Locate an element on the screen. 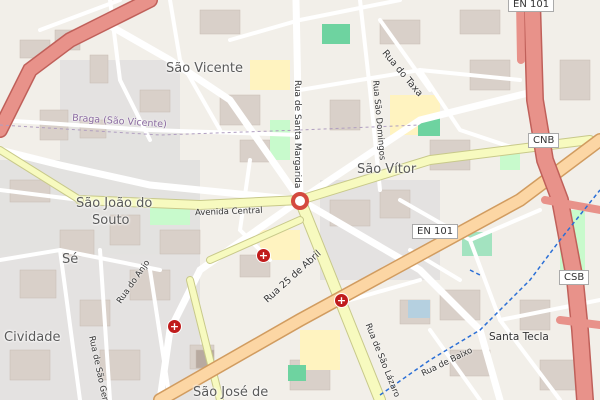 This screenshot has width=600, height=400. place-label-souto: Souto is located at coordinates (111, 220).